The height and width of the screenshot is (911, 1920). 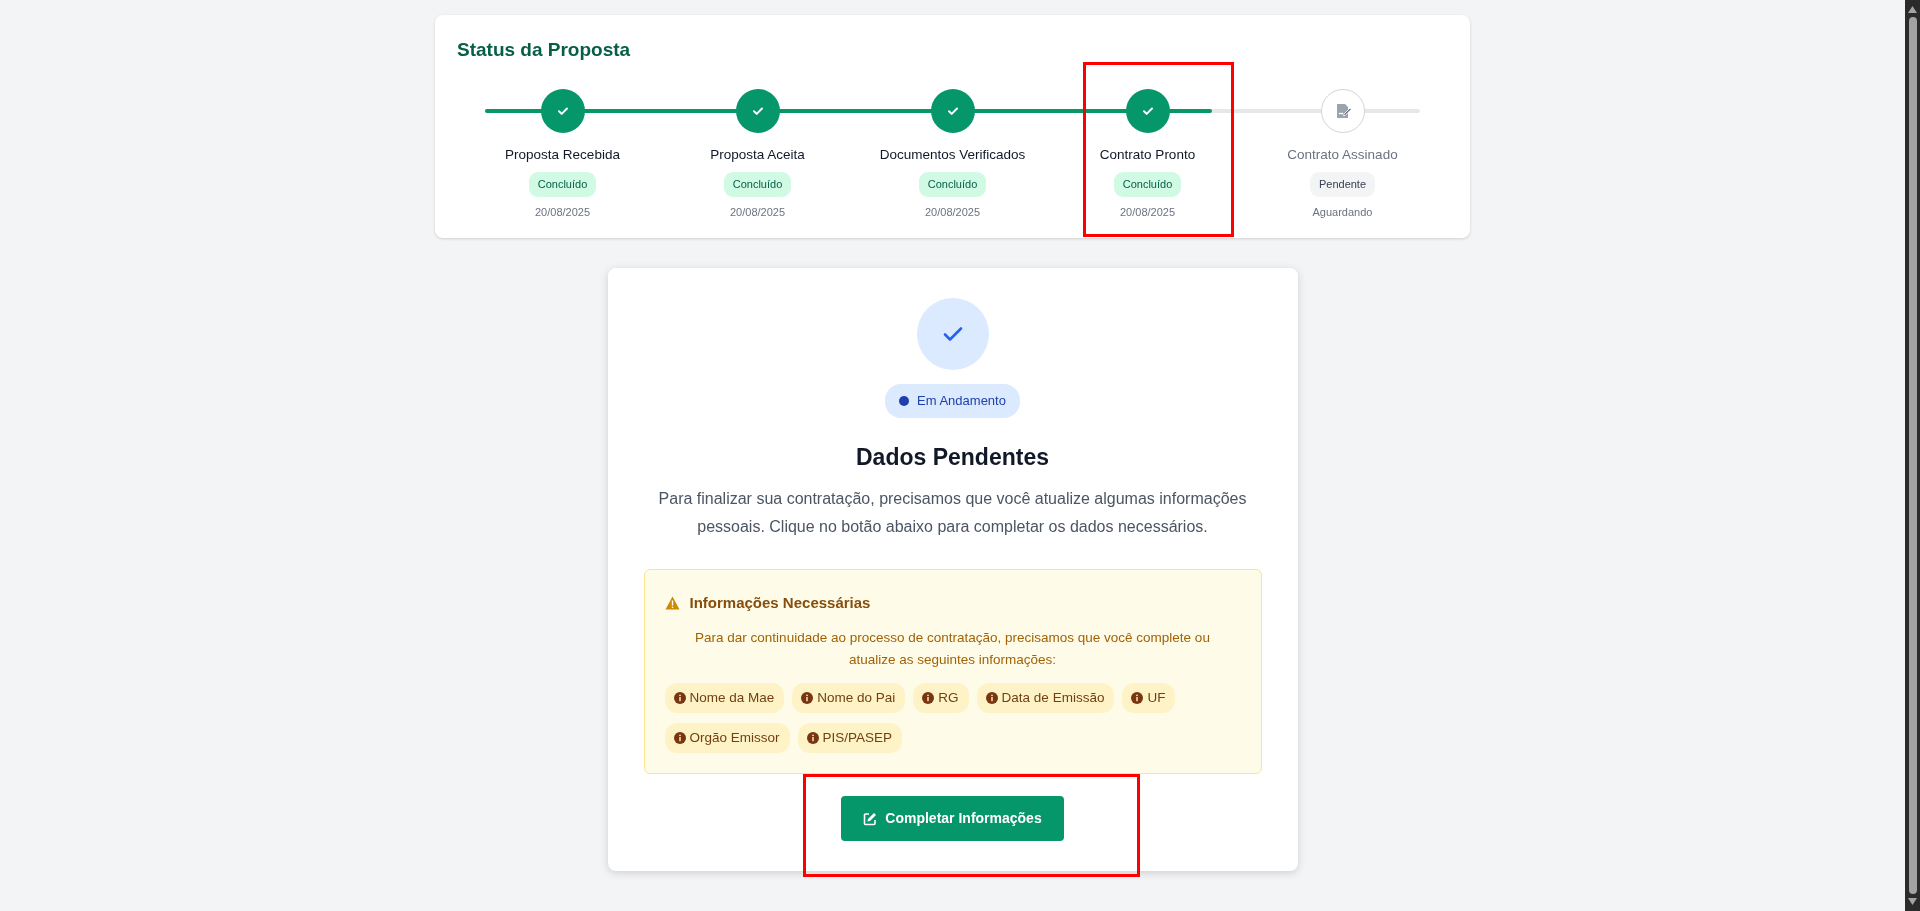 What do you see at coordinates (941, 697) in the screenshot?
I see `field-tag: RG` at bounding box center [941, 697].